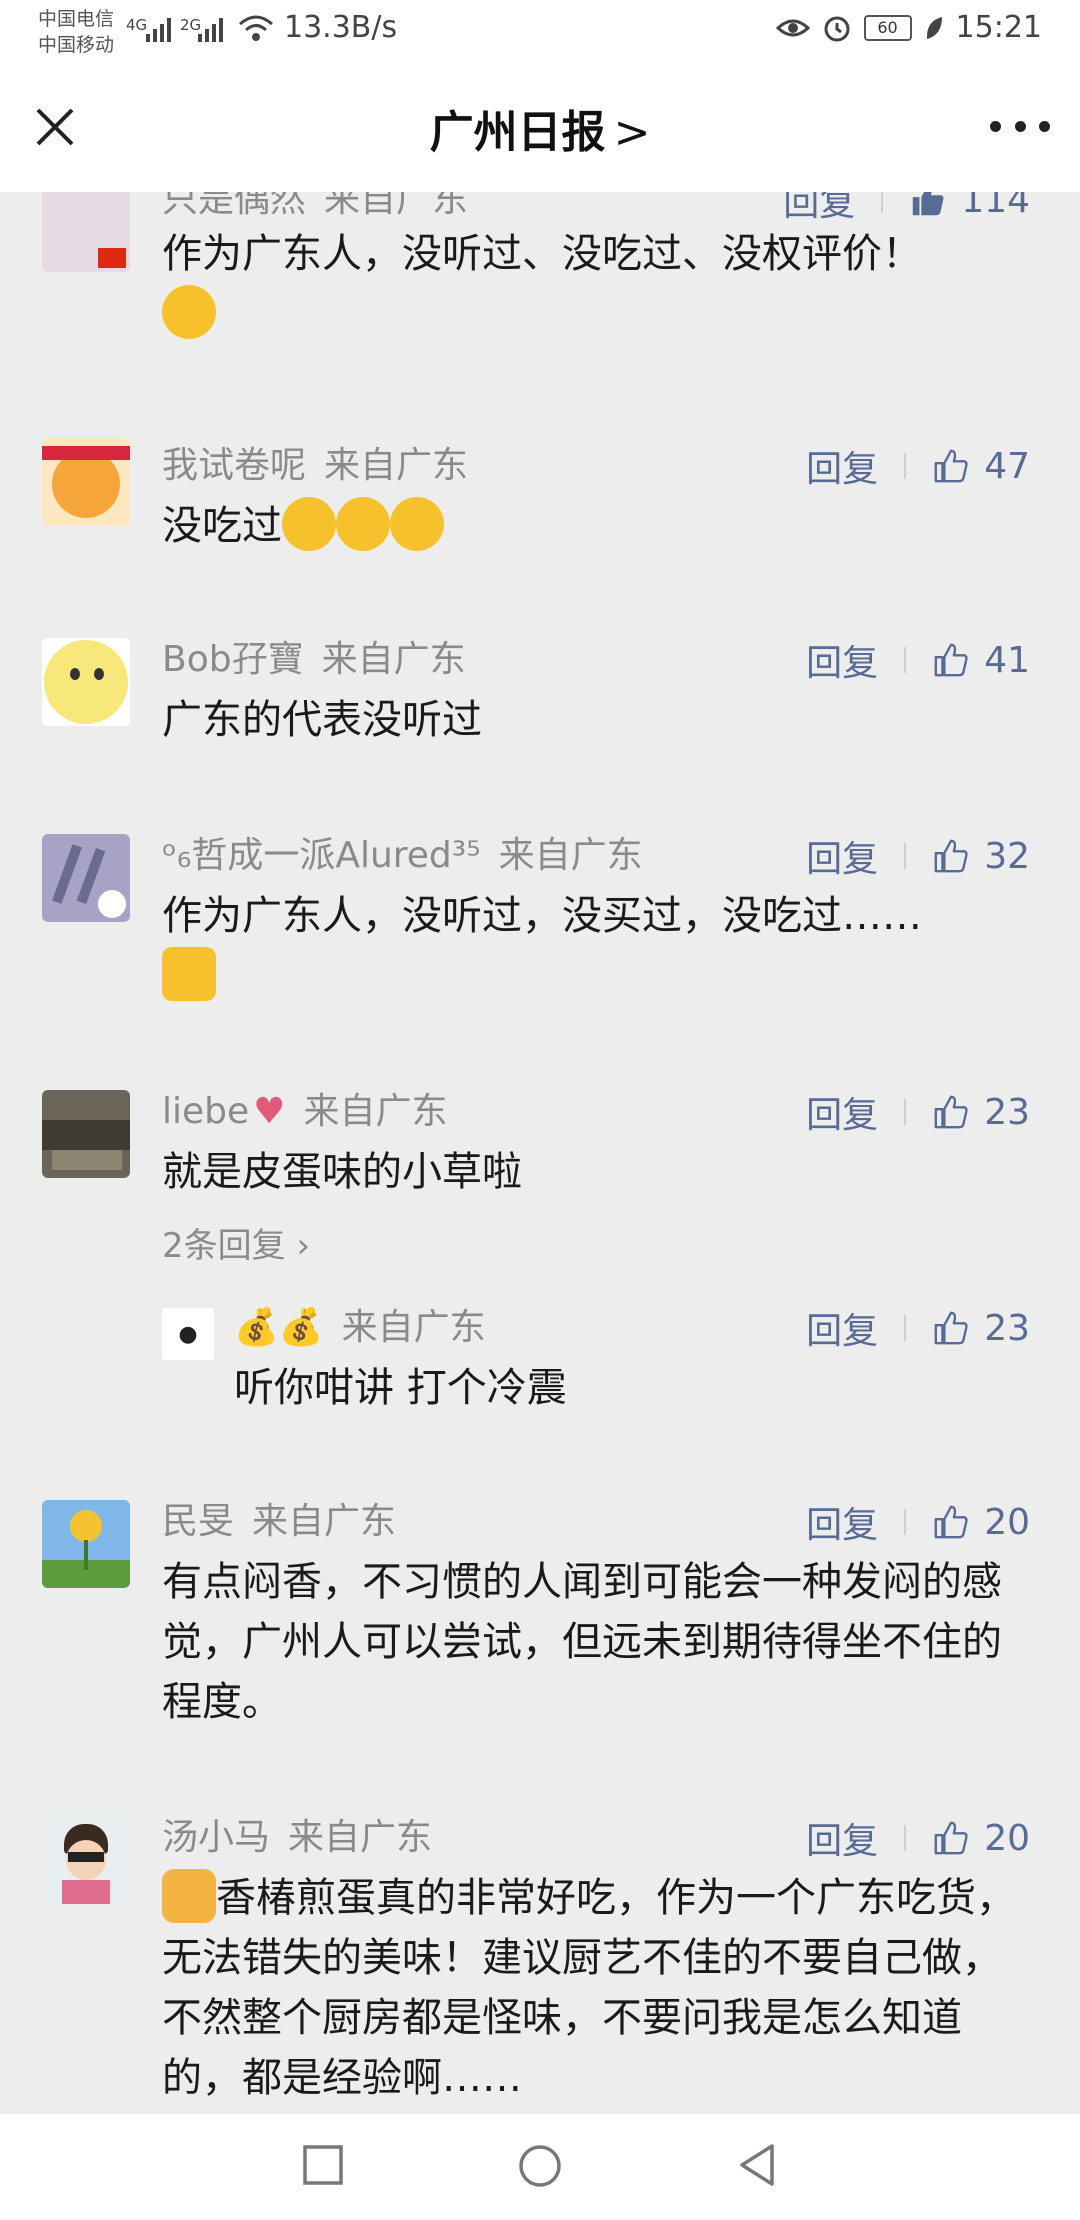 The height and width of the screenshot is (2220, 1080). I want to click on more-icon, so click(1020, 126).